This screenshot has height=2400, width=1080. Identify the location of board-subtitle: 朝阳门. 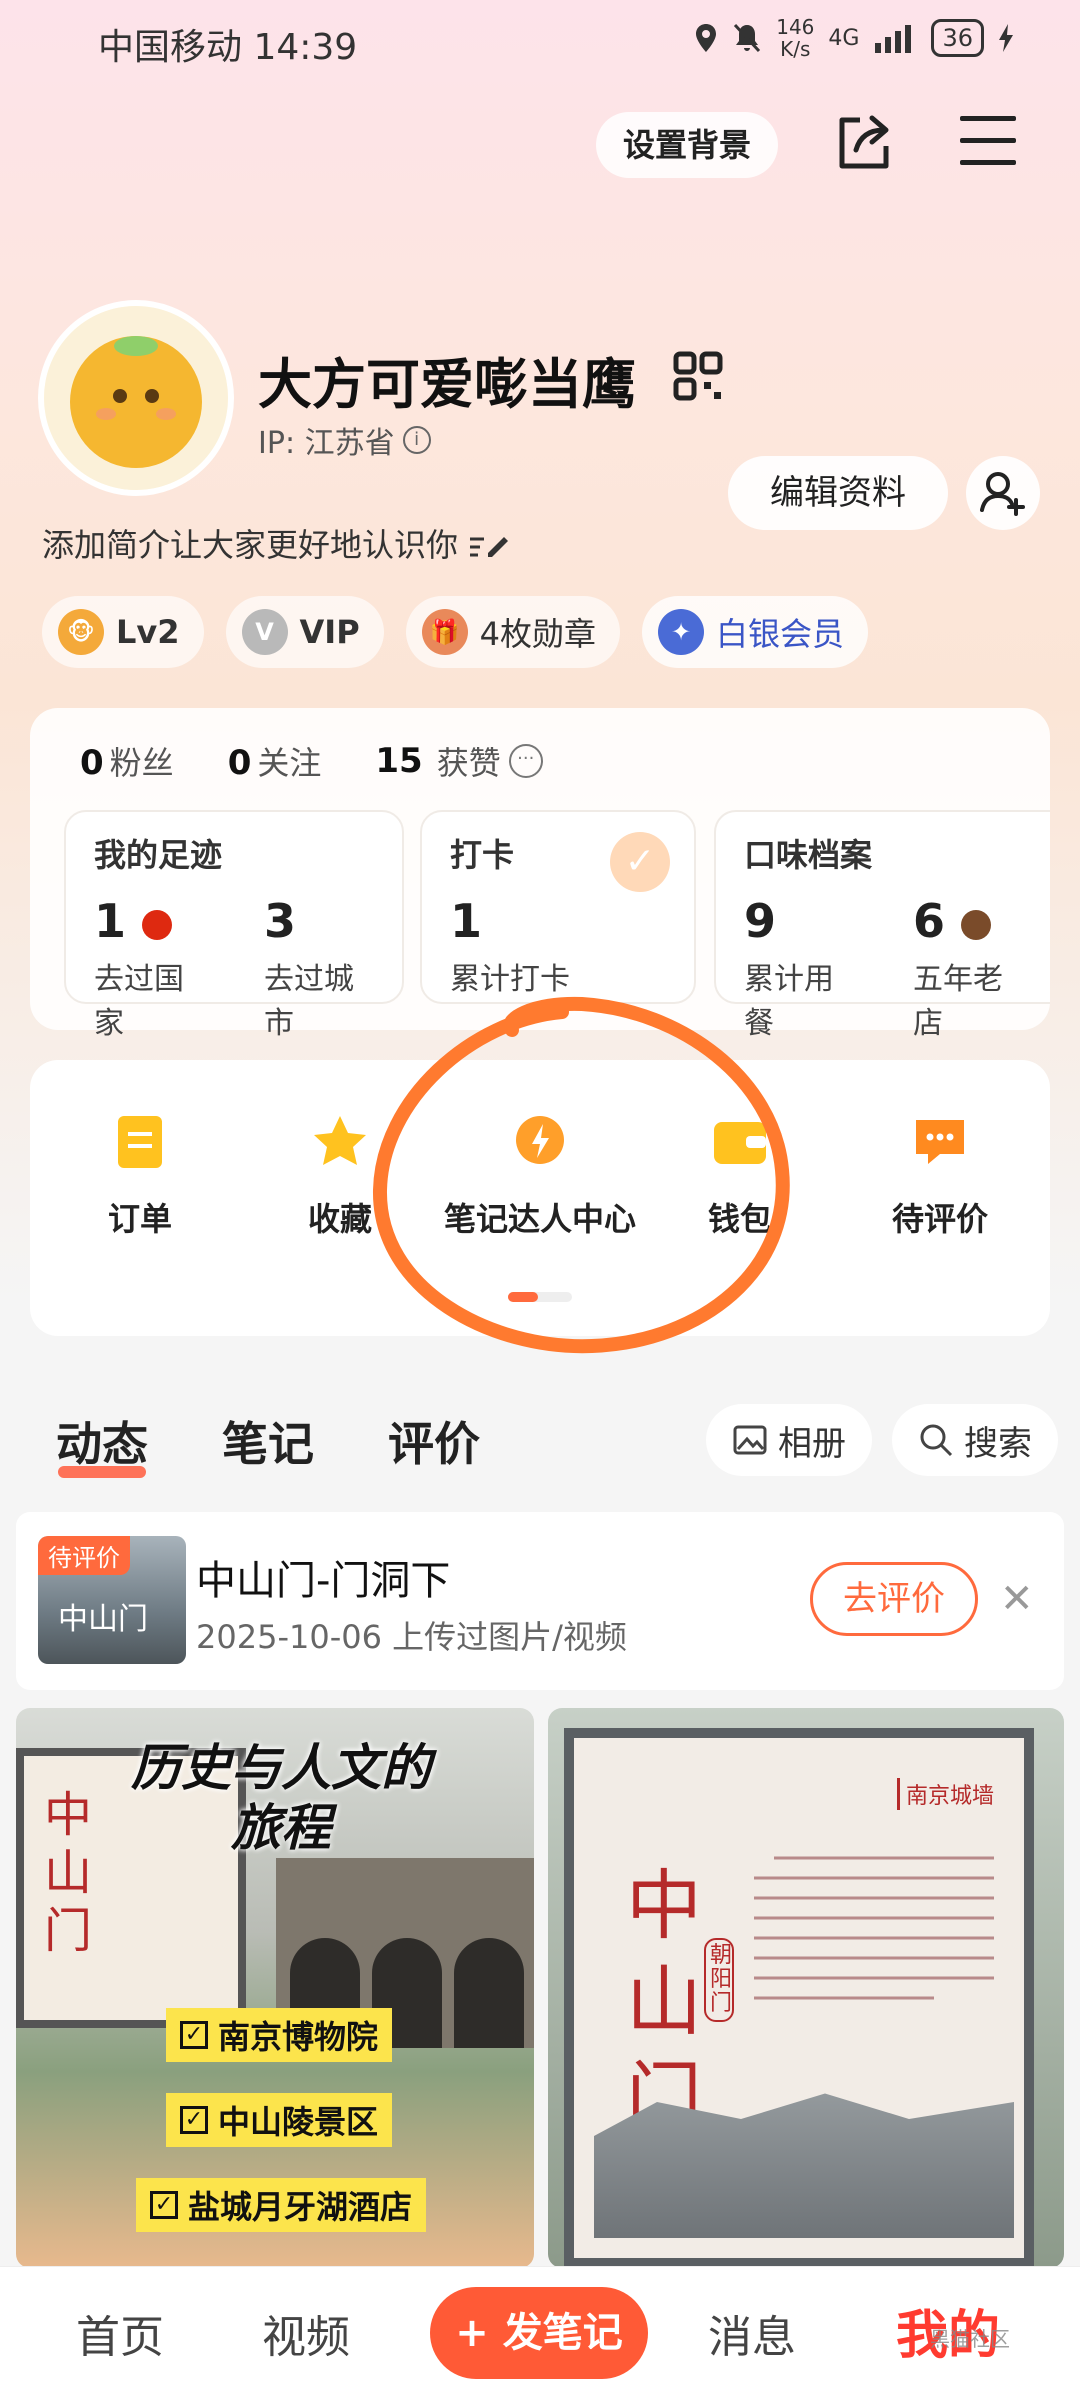
(719, 1980).